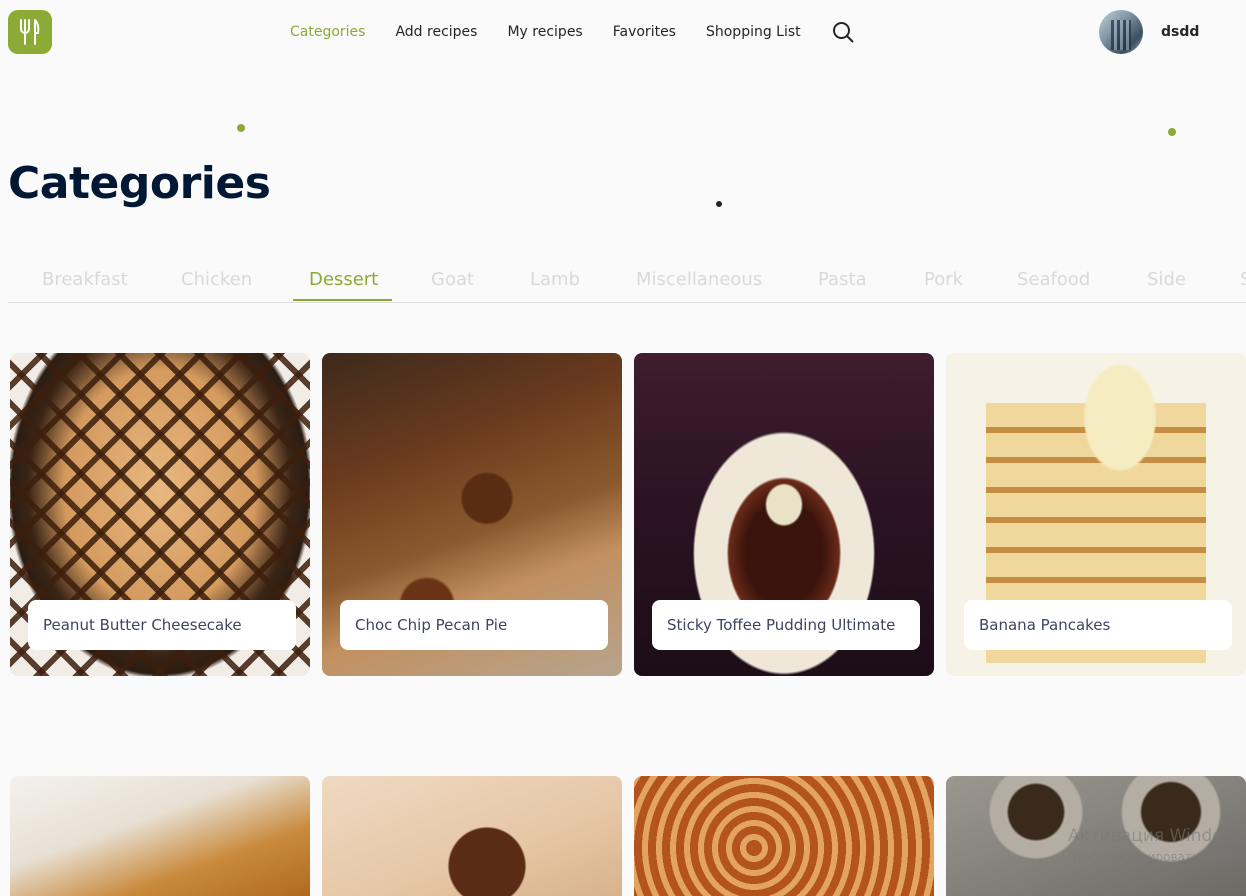 This screenshot has height=896, width=1246. I want to click on nav-shopping-list: Shopping List, so click(753, 32).